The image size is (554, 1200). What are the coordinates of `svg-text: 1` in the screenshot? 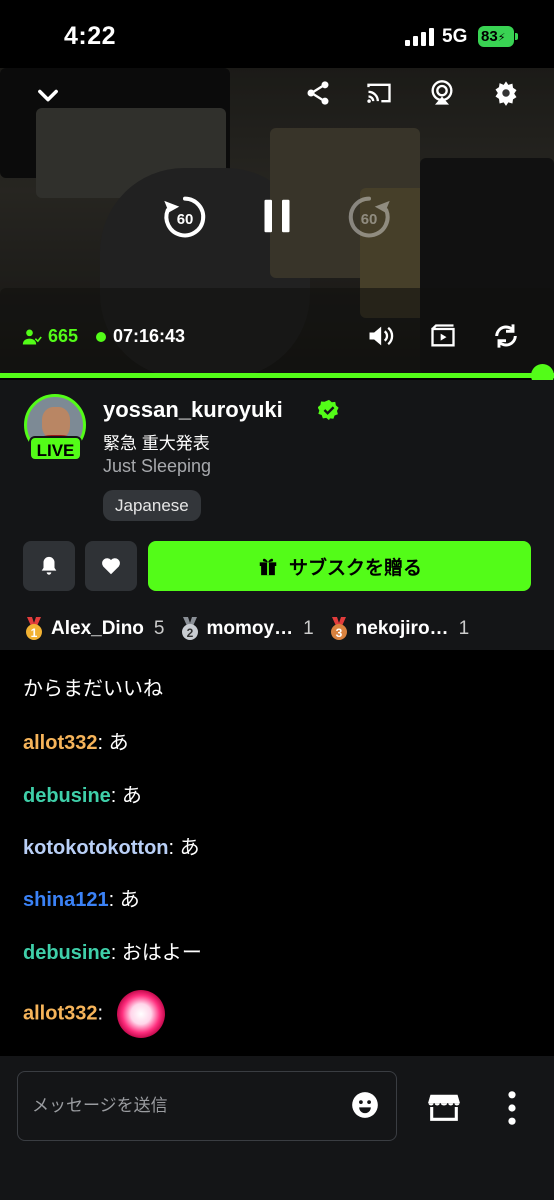 It's located at (34, 633).